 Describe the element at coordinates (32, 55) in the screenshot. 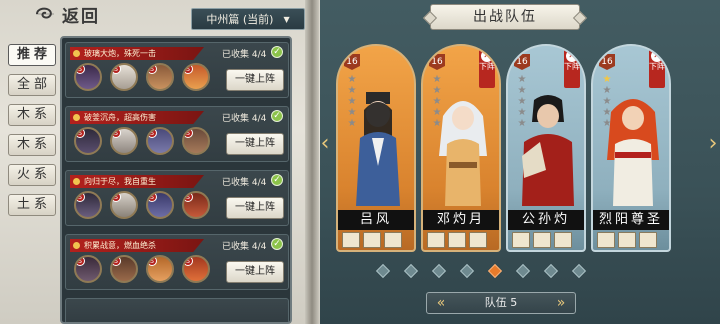

I see `tab-recommended: 推荐` at that location.